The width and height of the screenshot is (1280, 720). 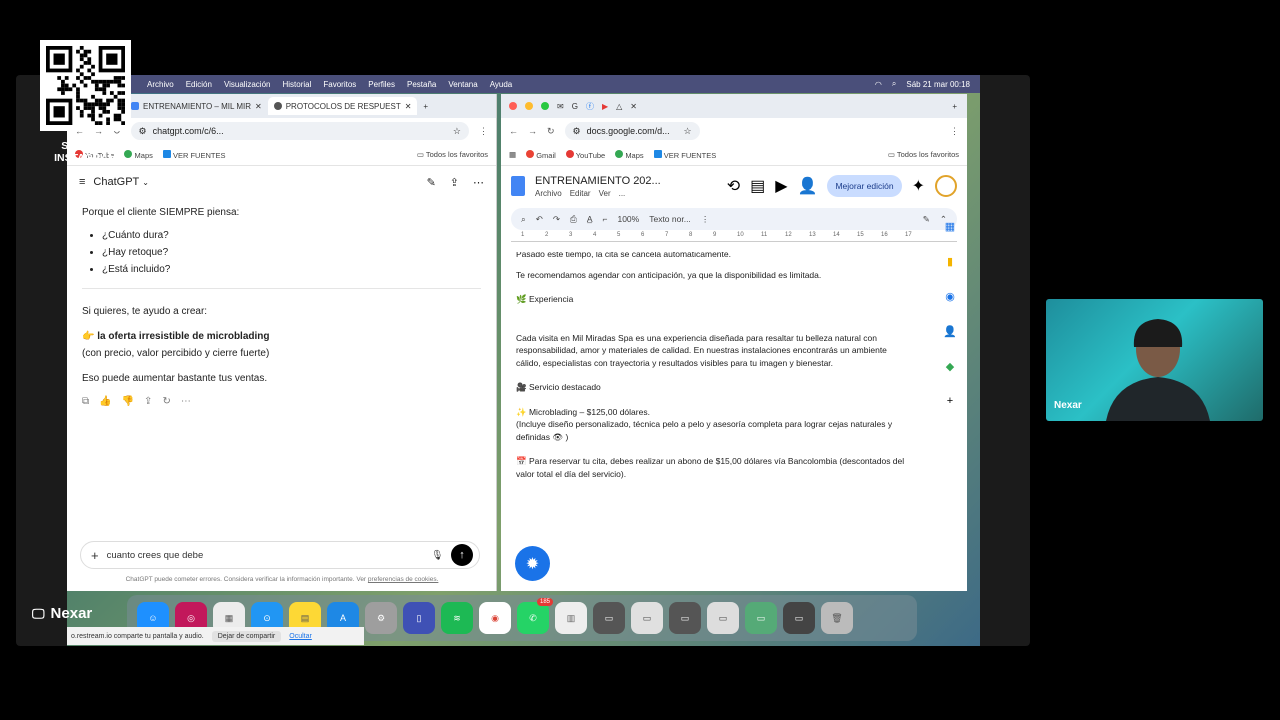 What do you see at coordinates (605, 193) in the screenshot?
I see `doc-menu-ver: Ver` at bounding box center [605, 193].